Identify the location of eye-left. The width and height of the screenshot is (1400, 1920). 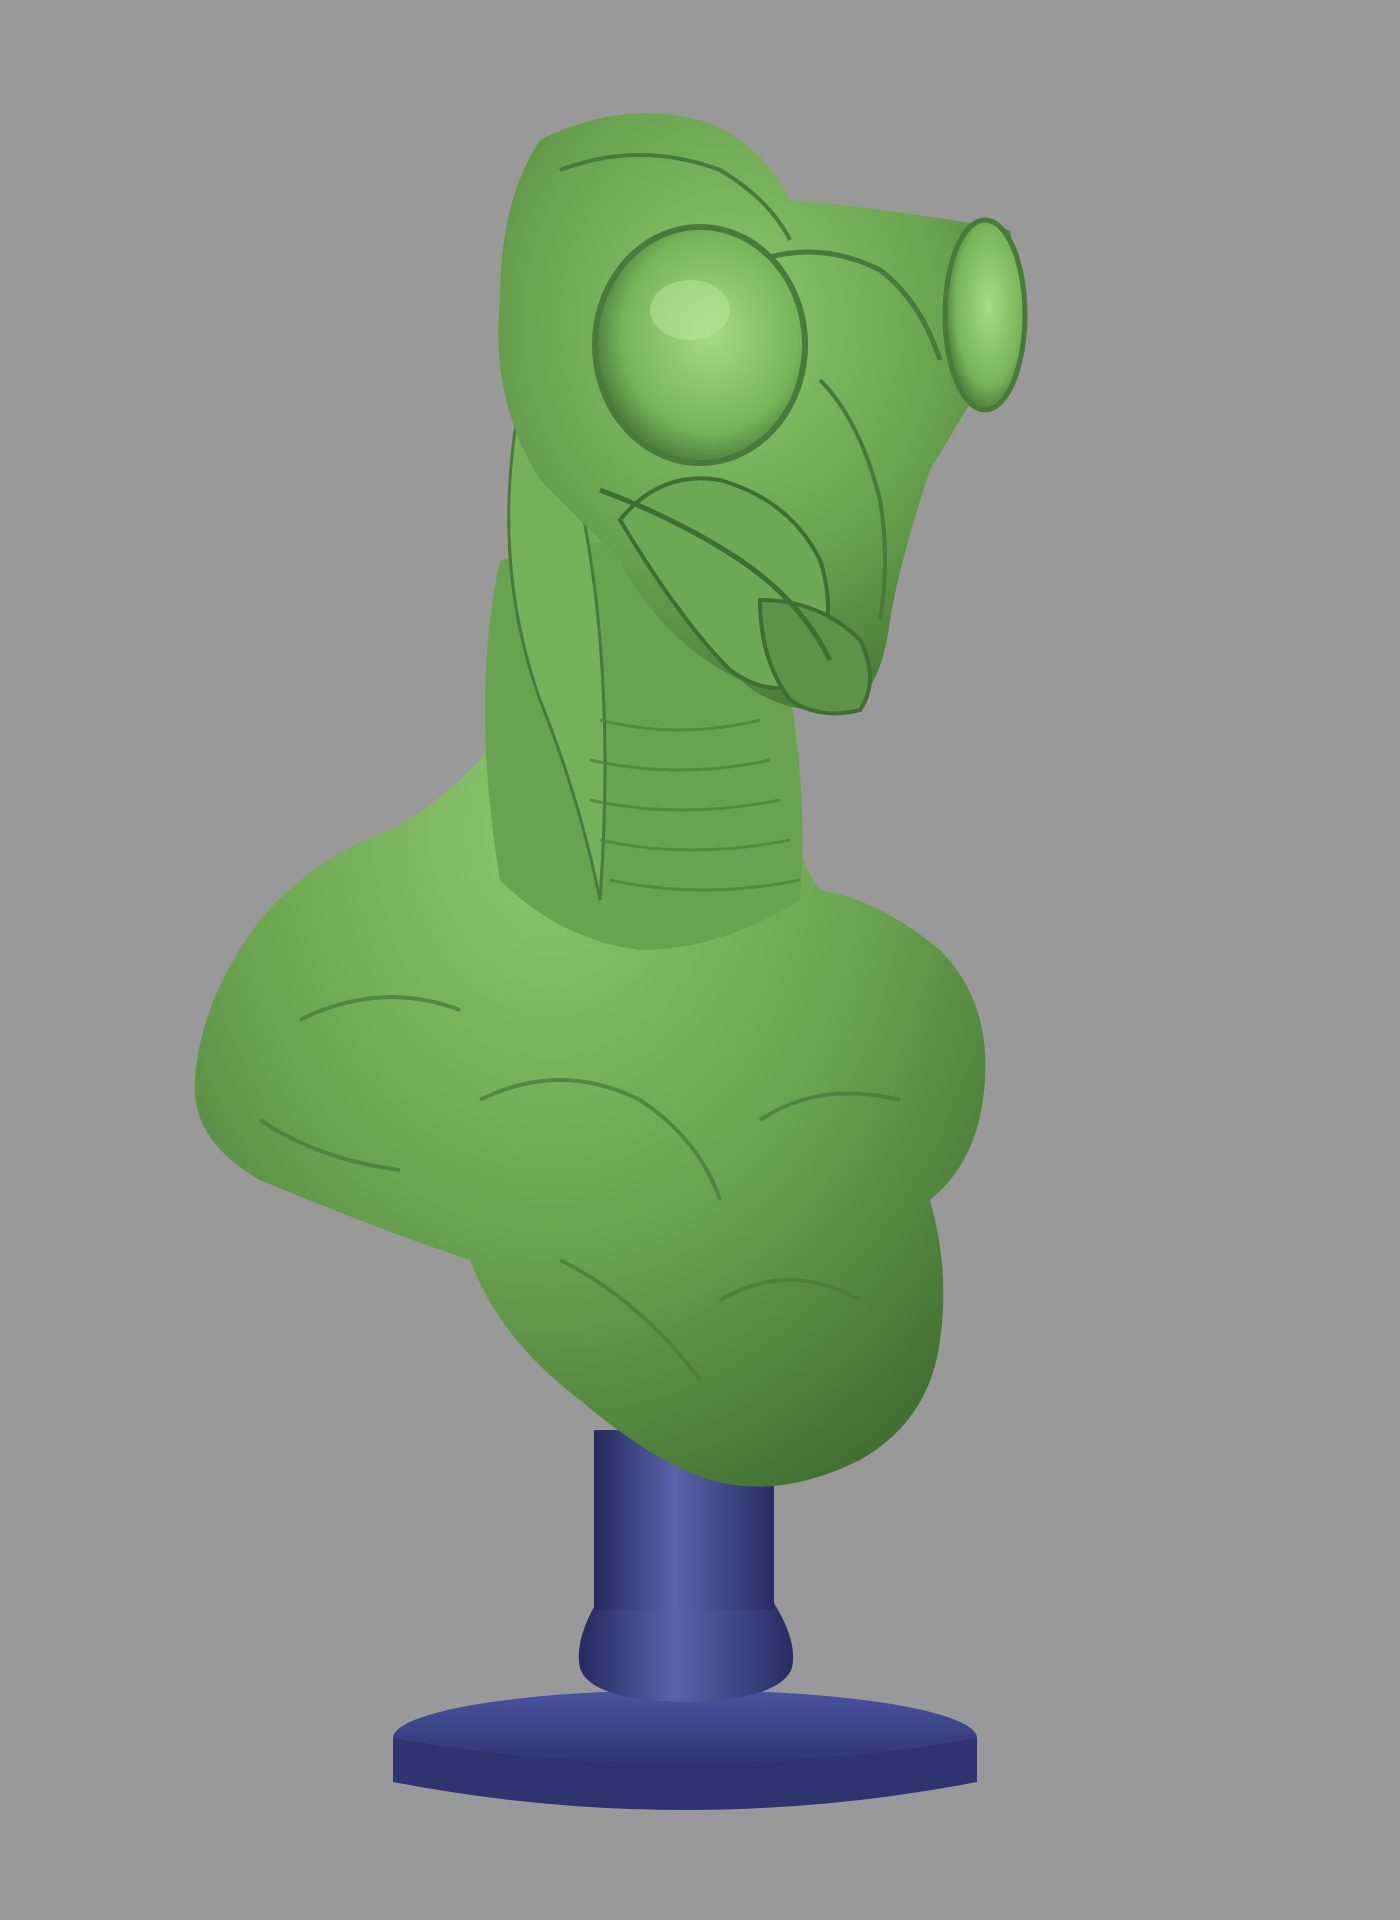
(700, 345).